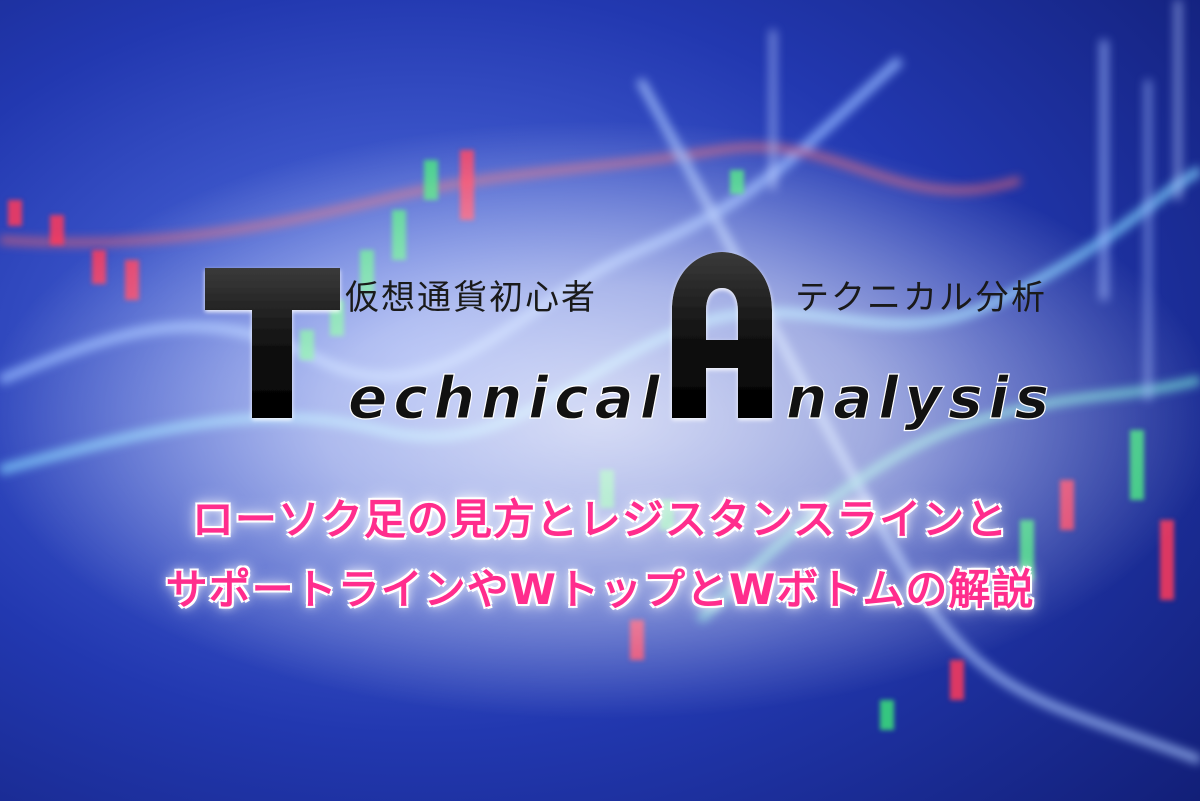 Image resolution: width=1200 pixels, height=801 pixels. I want to click on logo-letter-t, so click(272, 343).